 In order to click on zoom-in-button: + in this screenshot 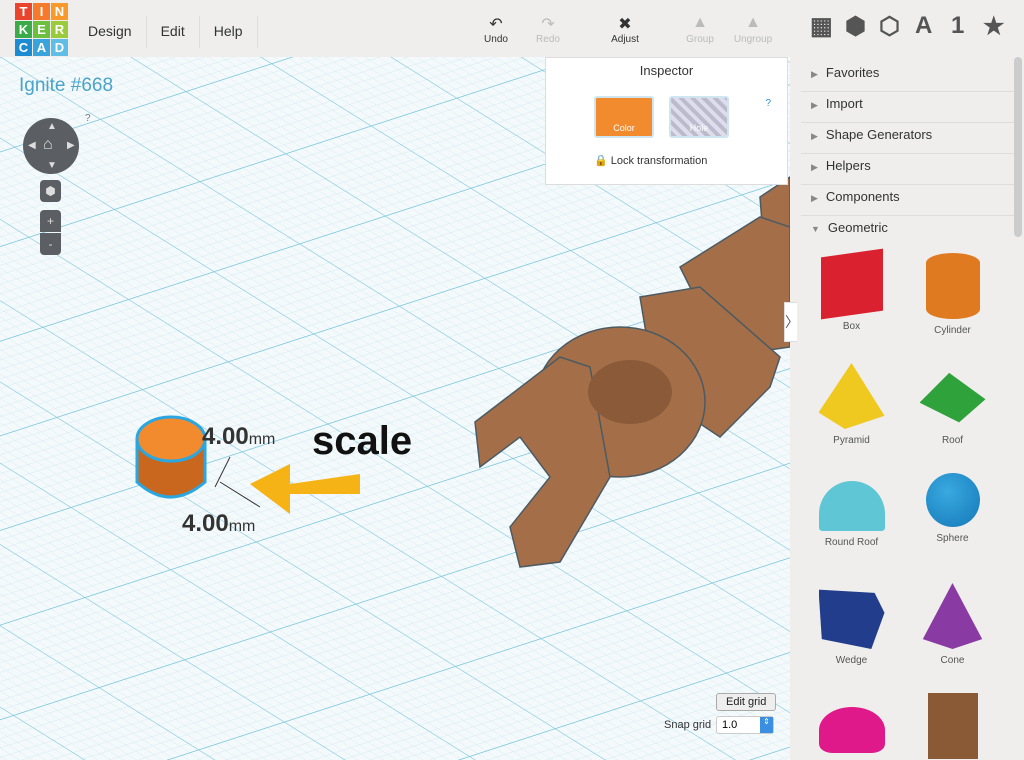, I will do `click(50, 221)`.